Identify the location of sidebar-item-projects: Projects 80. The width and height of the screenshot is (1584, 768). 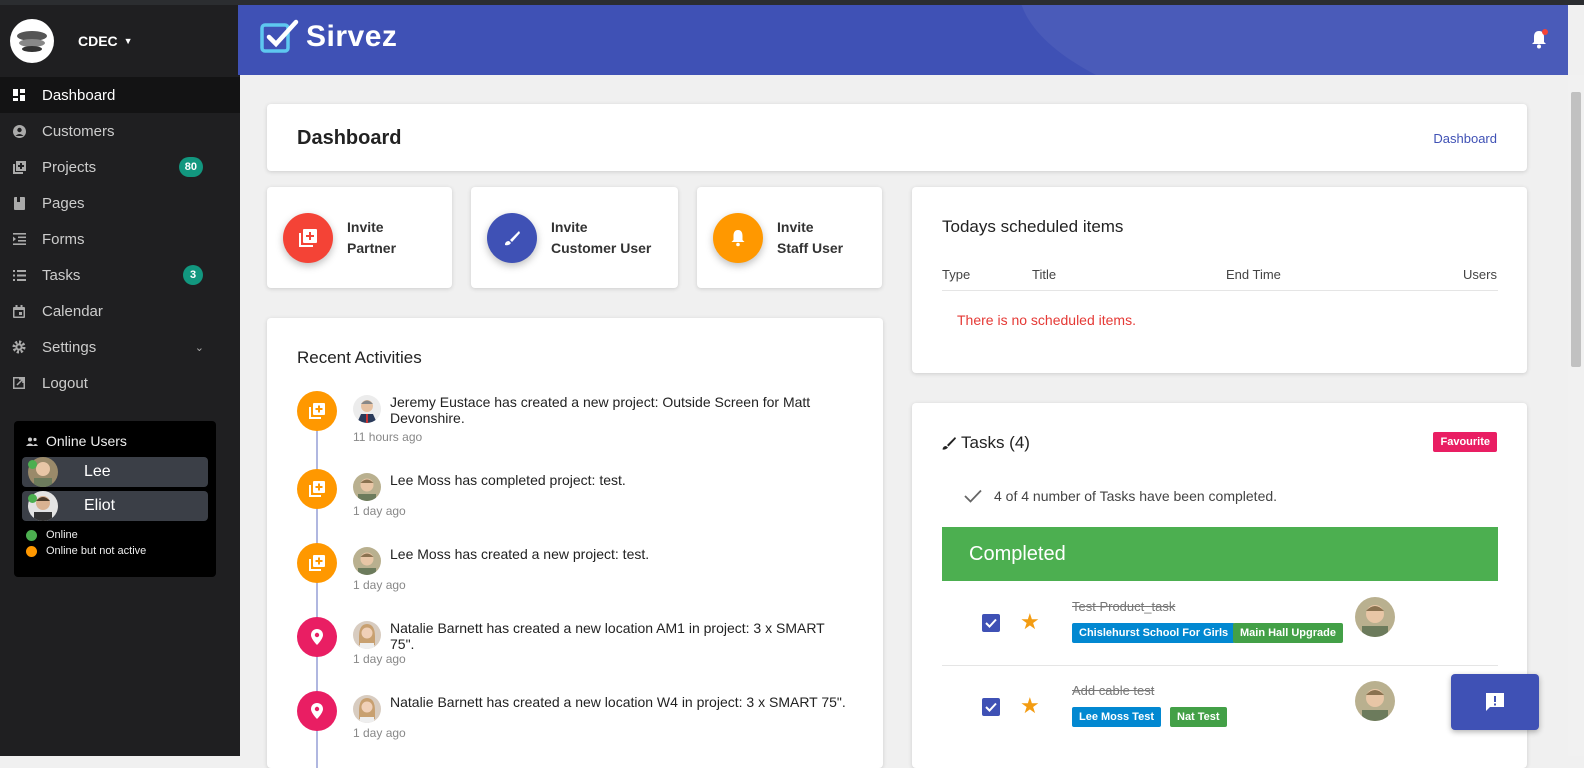
(120, 167).